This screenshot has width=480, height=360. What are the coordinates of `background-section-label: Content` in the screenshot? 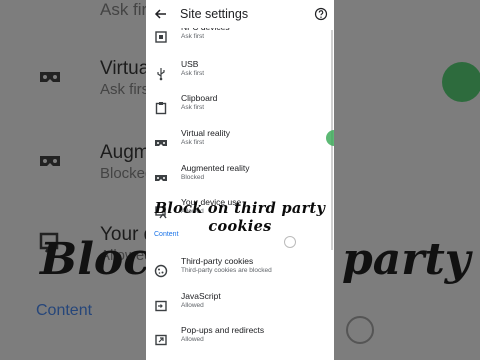 It's located at (64, 310).